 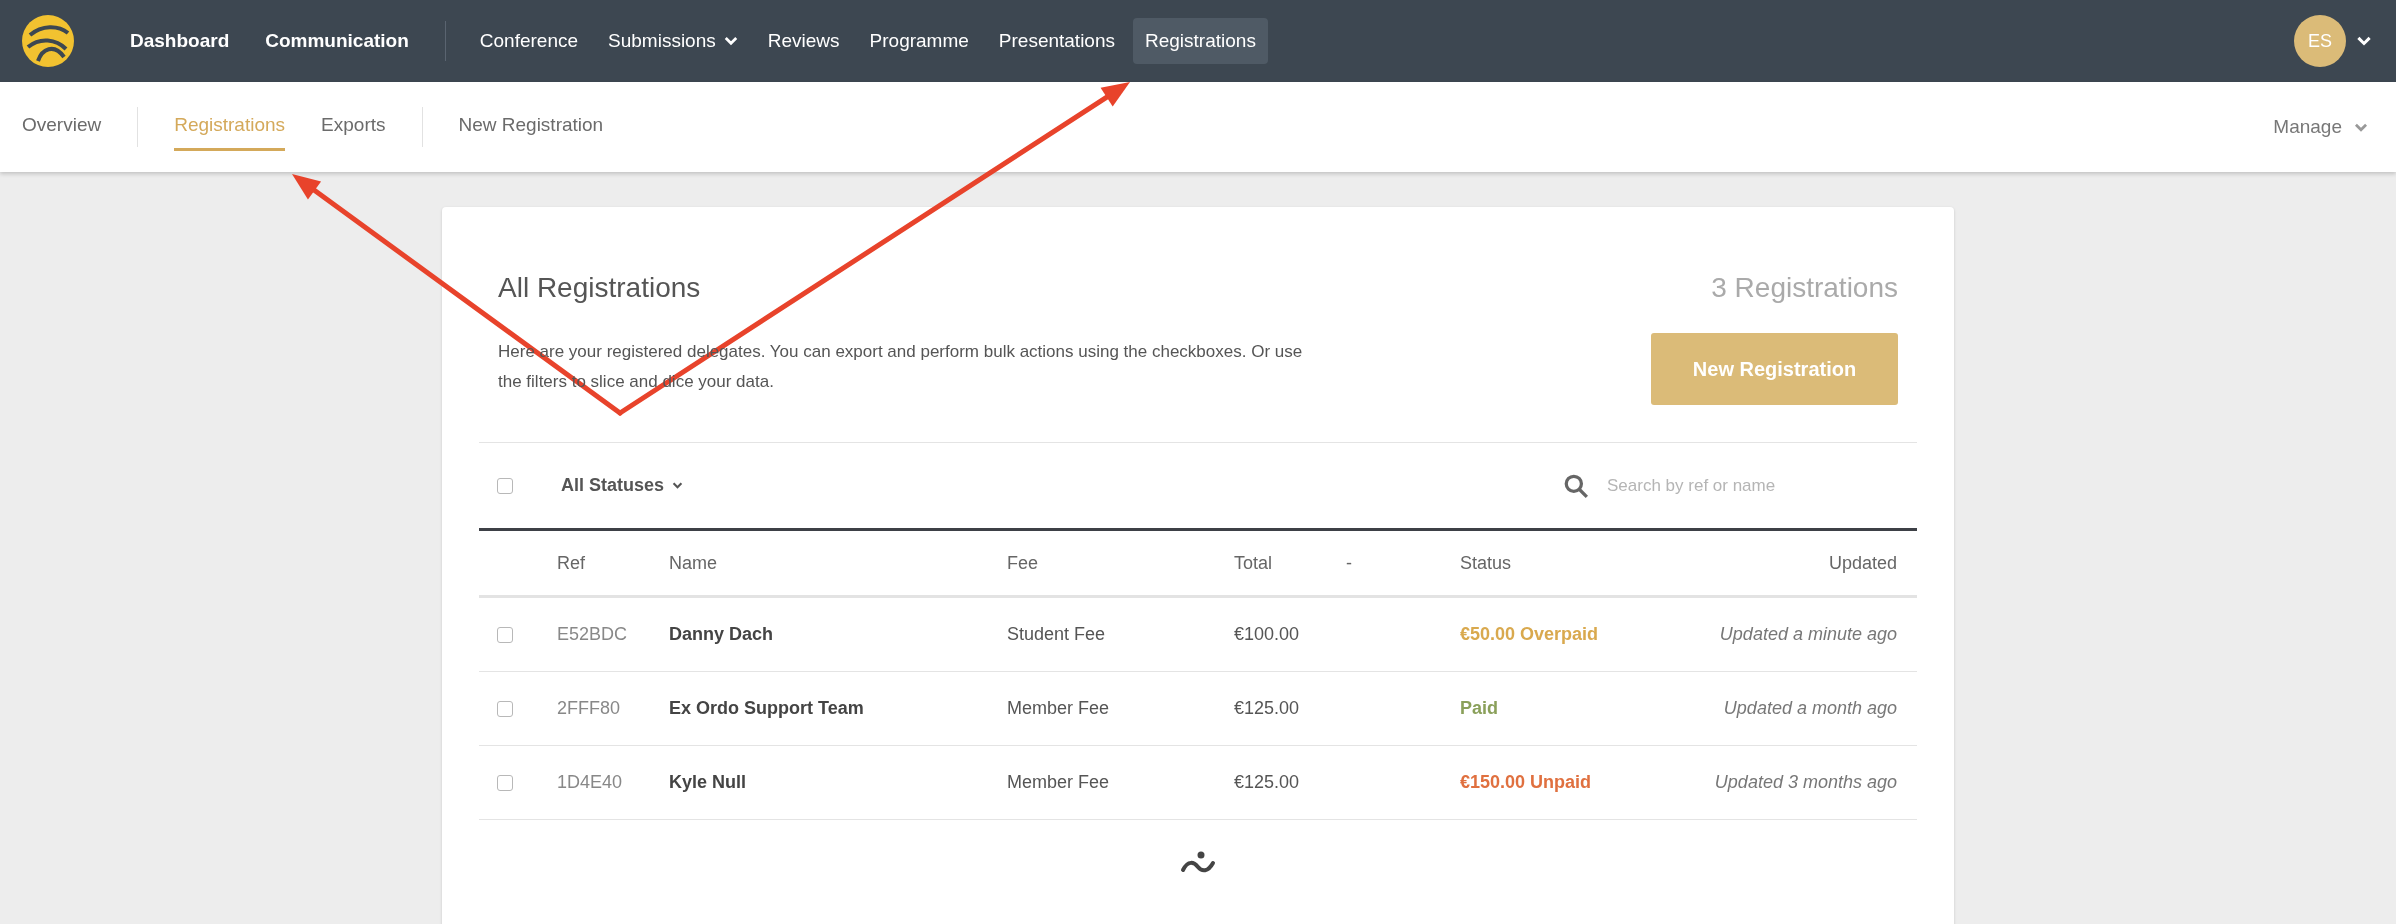 What do you see at coordinates (48, 41) in the screenshot?
I see `logo-icon` at bounding box center [48, 41].